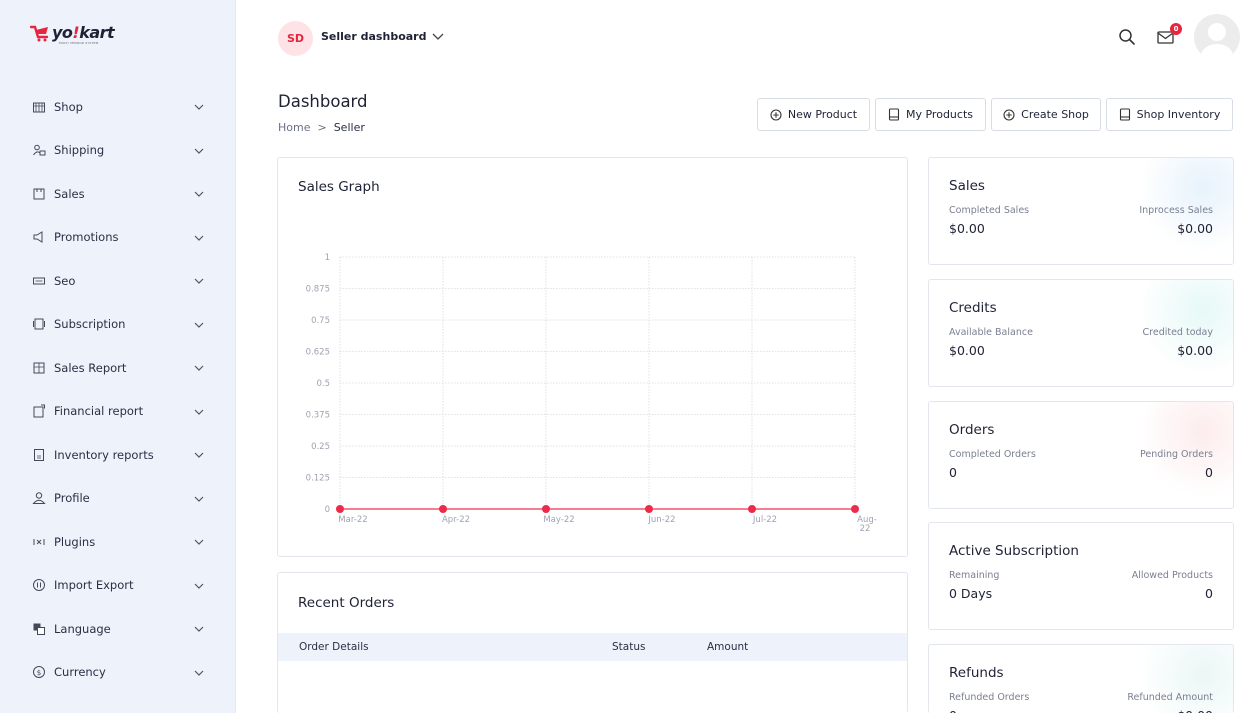 This screenshot has width=1249, height=713. What do you see at coordinates (118, 325) in the screenshot?
I see `sidebar-item-subscription: Subscription` at bounding box center [118, 325].